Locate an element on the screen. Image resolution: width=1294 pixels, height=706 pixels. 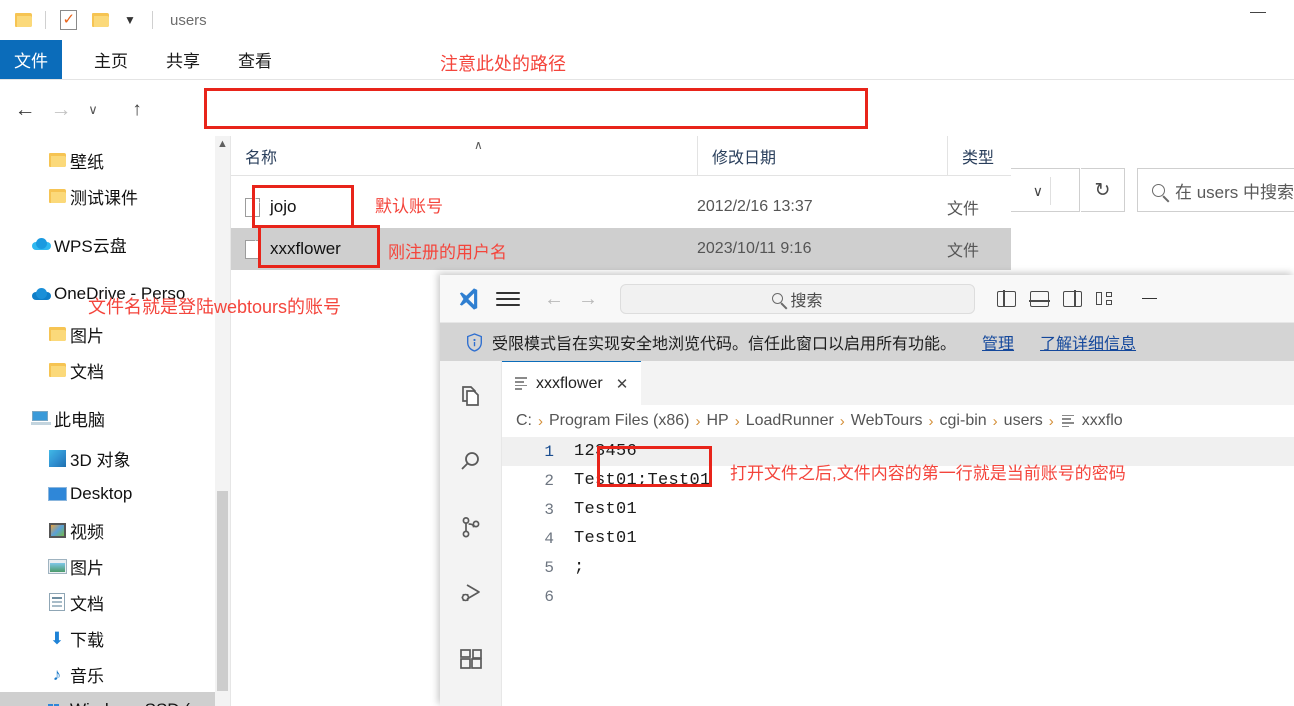
nav-item-label: 下载 is located at coordinates (87, 640).